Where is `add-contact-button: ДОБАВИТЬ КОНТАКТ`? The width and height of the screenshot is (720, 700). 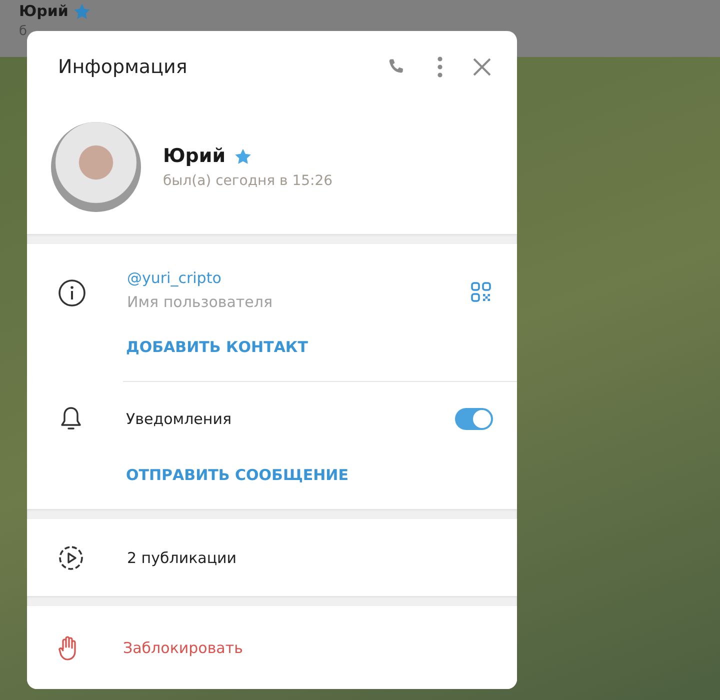
add-contact-button: ДОБАВИТЬ КОНТАКТ is located at coordinates (217, 347).